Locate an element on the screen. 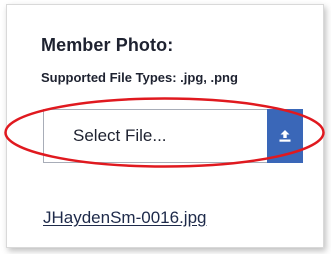 This screenshot has width=331, height=254. supported-file-types: Supported File Types: .jpg, .png is located at coordinates (139, 77).